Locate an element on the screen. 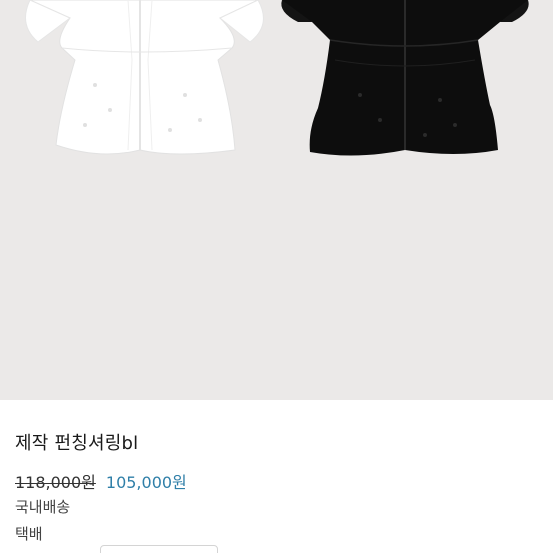 This screenshot has height=553, width=553. action-button is located at coordinates (159, 549).